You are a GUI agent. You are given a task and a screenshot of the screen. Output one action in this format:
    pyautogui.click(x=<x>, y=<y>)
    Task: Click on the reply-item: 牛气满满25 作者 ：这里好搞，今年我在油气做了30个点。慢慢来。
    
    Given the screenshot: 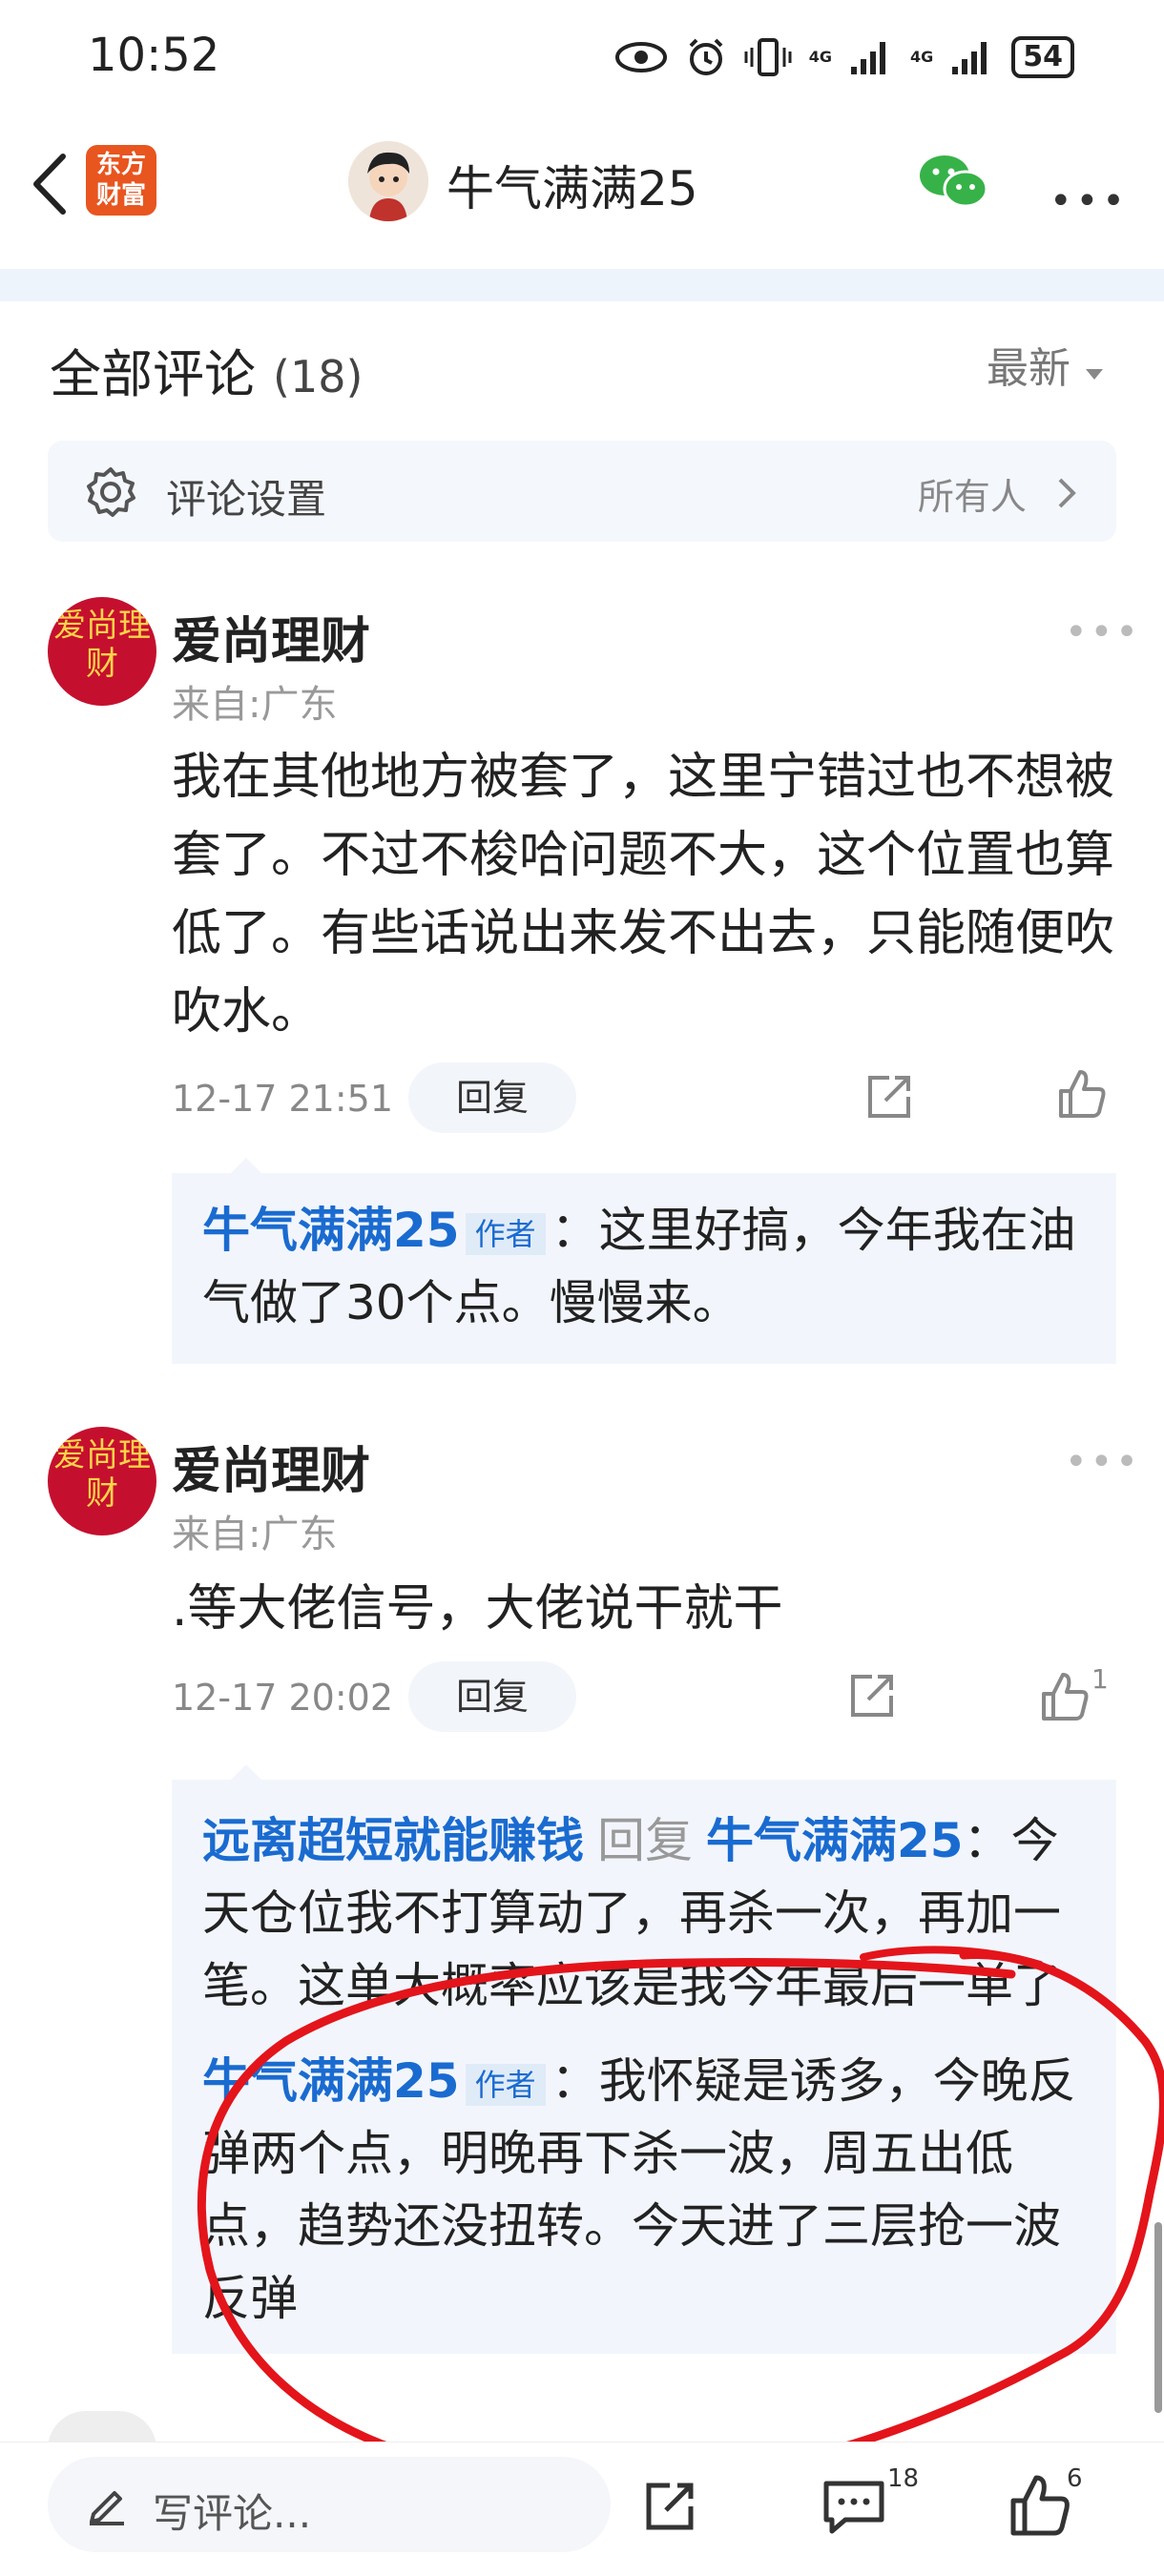 What is the action you would take?
    pyautogui.click(x=651, y=1266)
    